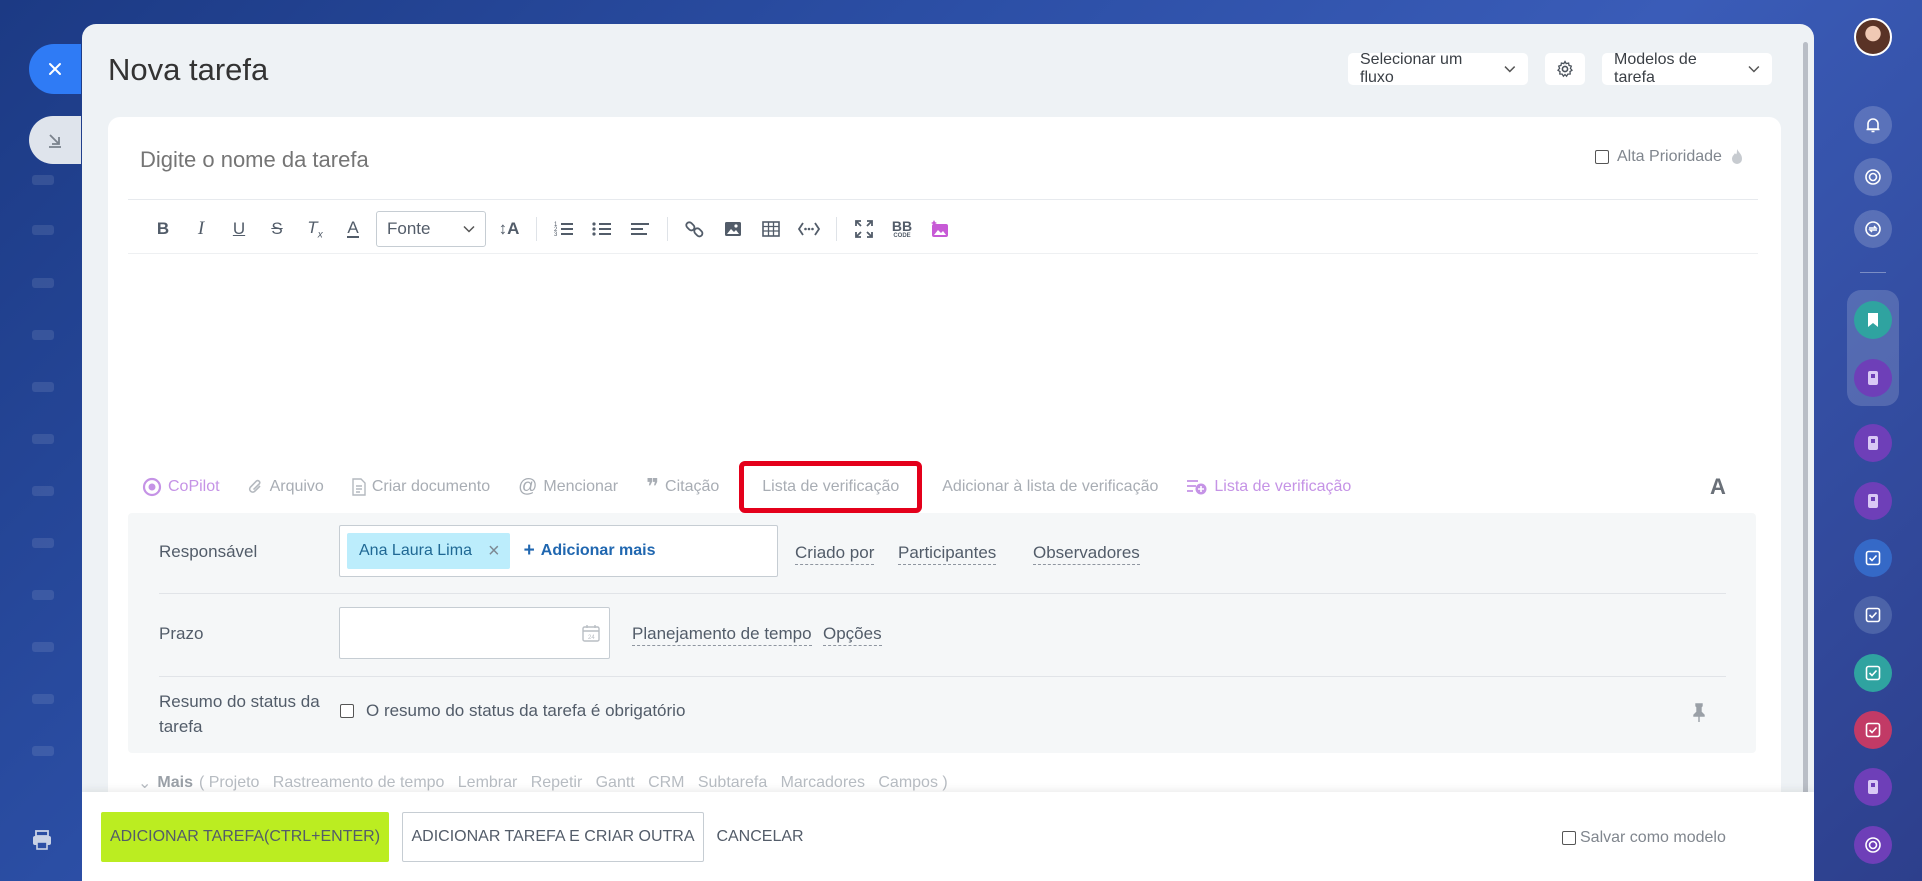  I want to click on checklist-button: Lista de verificação, so click(831, 487).